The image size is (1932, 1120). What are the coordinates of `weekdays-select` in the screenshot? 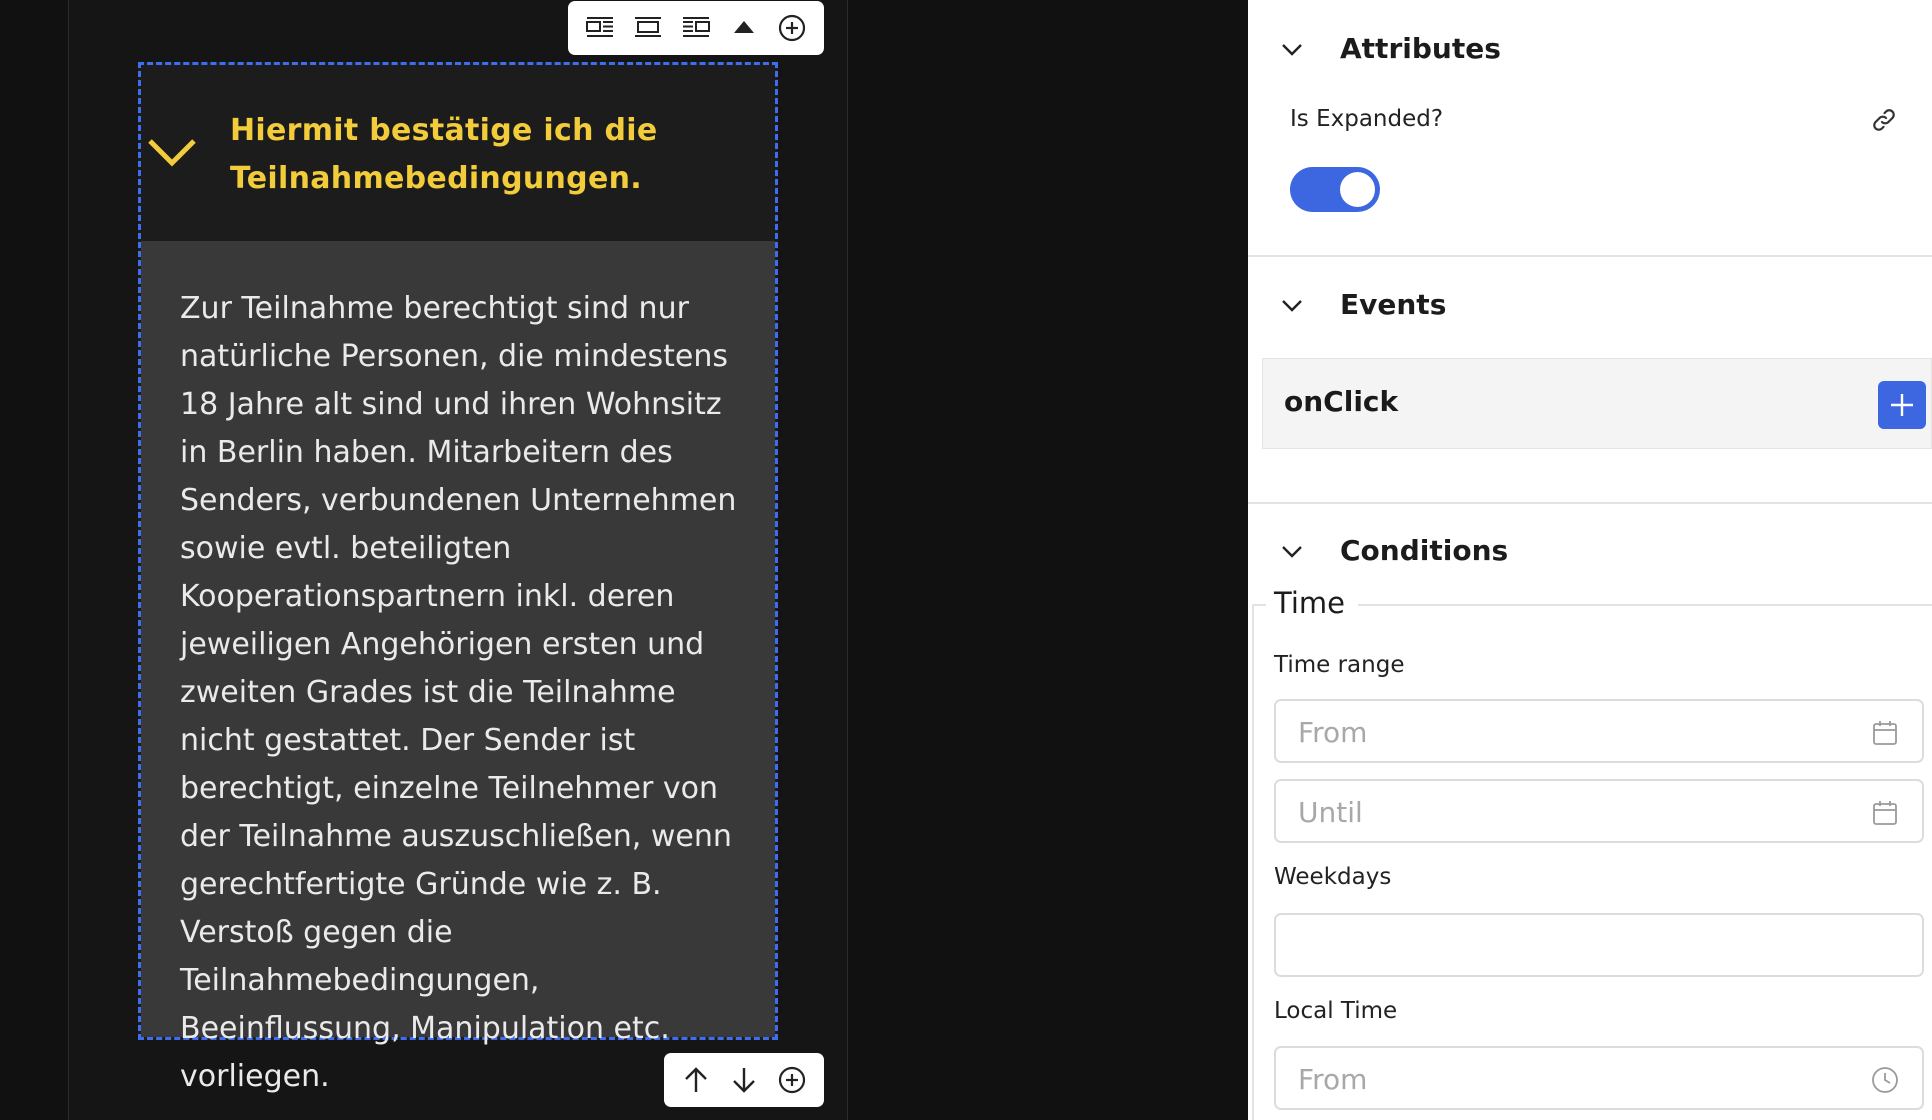 It's located at (1599, 945).